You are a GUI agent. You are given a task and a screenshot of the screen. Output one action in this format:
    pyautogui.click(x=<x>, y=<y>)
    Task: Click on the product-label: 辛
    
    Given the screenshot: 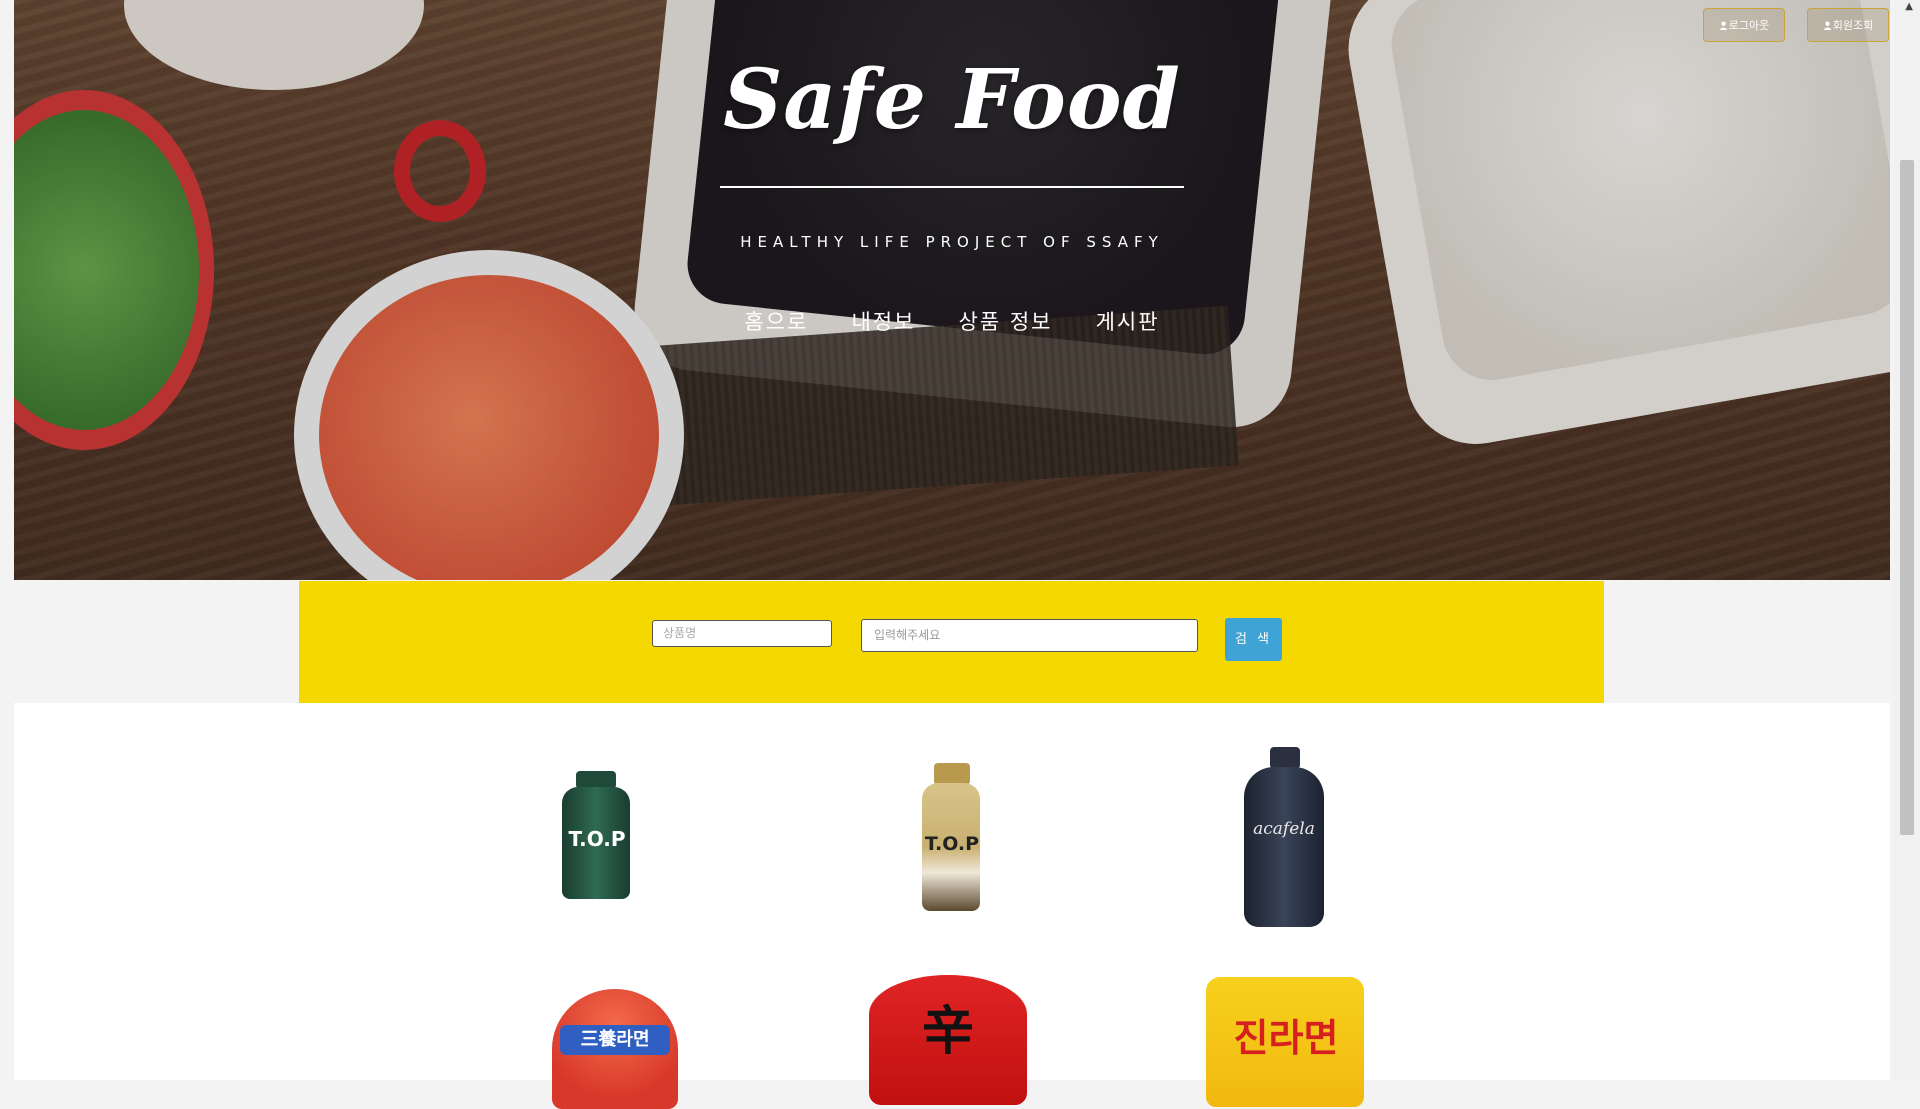 What is the action you would take?
    pyautogui.click(x=947, y=1031)
    